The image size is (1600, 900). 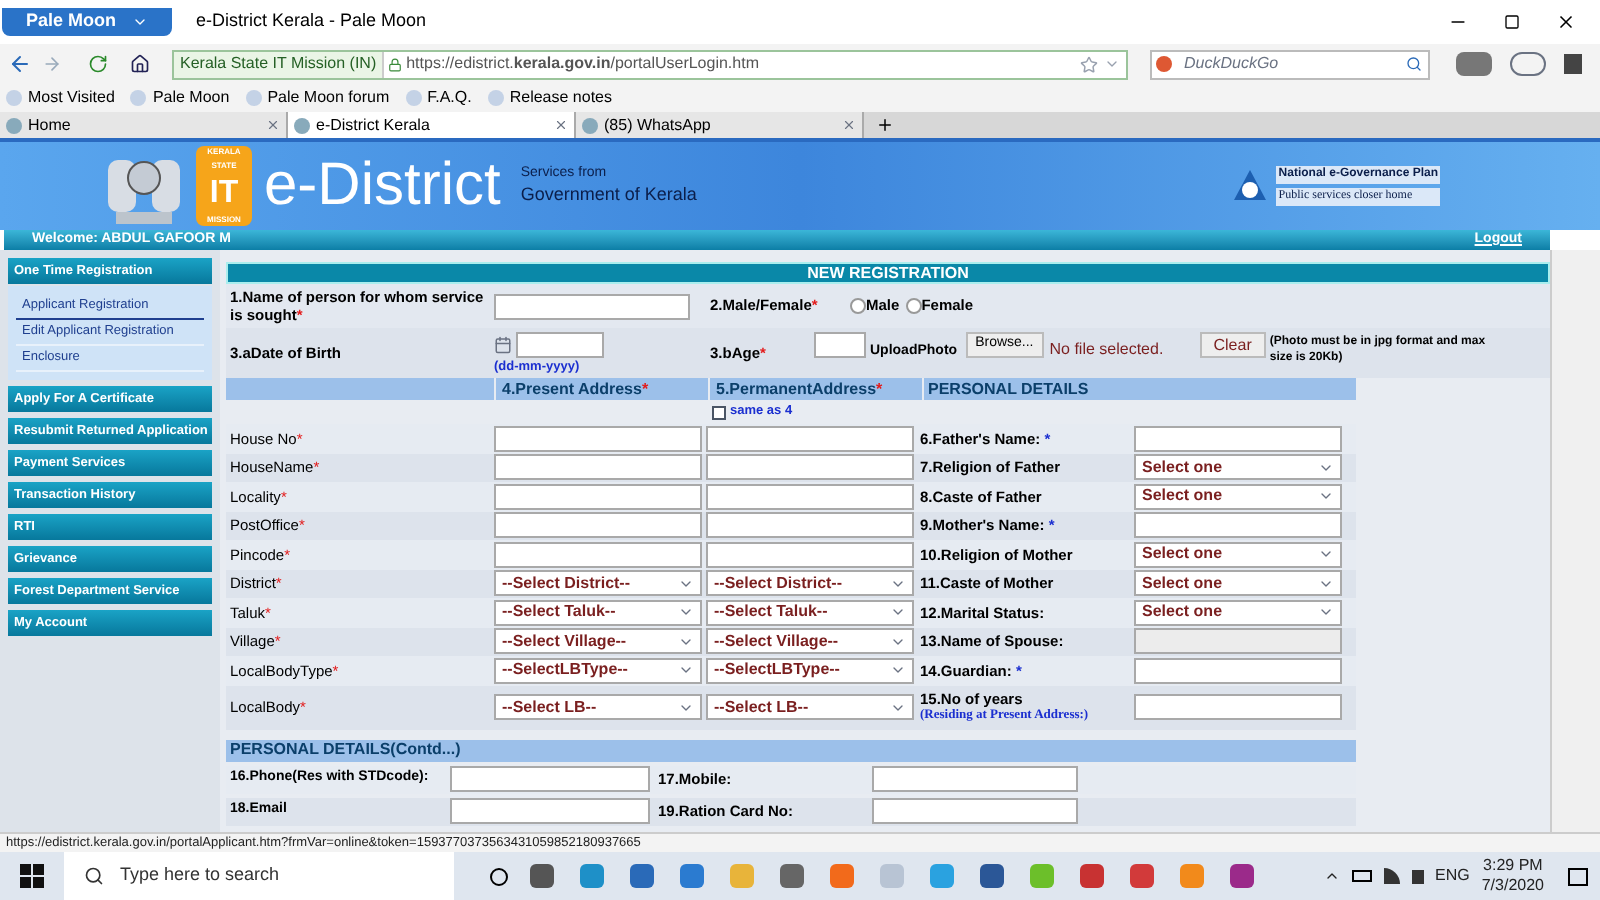 What do you see at coordinates (888, 273) in the screenshot?
I see `form-title: NEW REGISTRATION` at bounding box center [888, 273].